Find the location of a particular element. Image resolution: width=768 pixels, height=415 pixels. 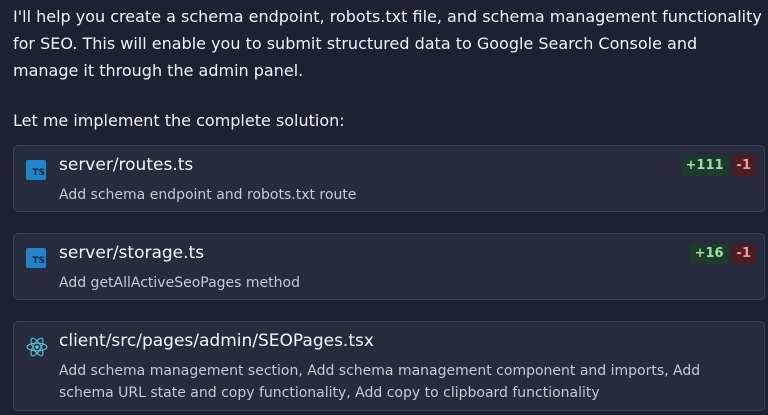

diff-stats: +16 -1 is located at coordinates (722, 254).